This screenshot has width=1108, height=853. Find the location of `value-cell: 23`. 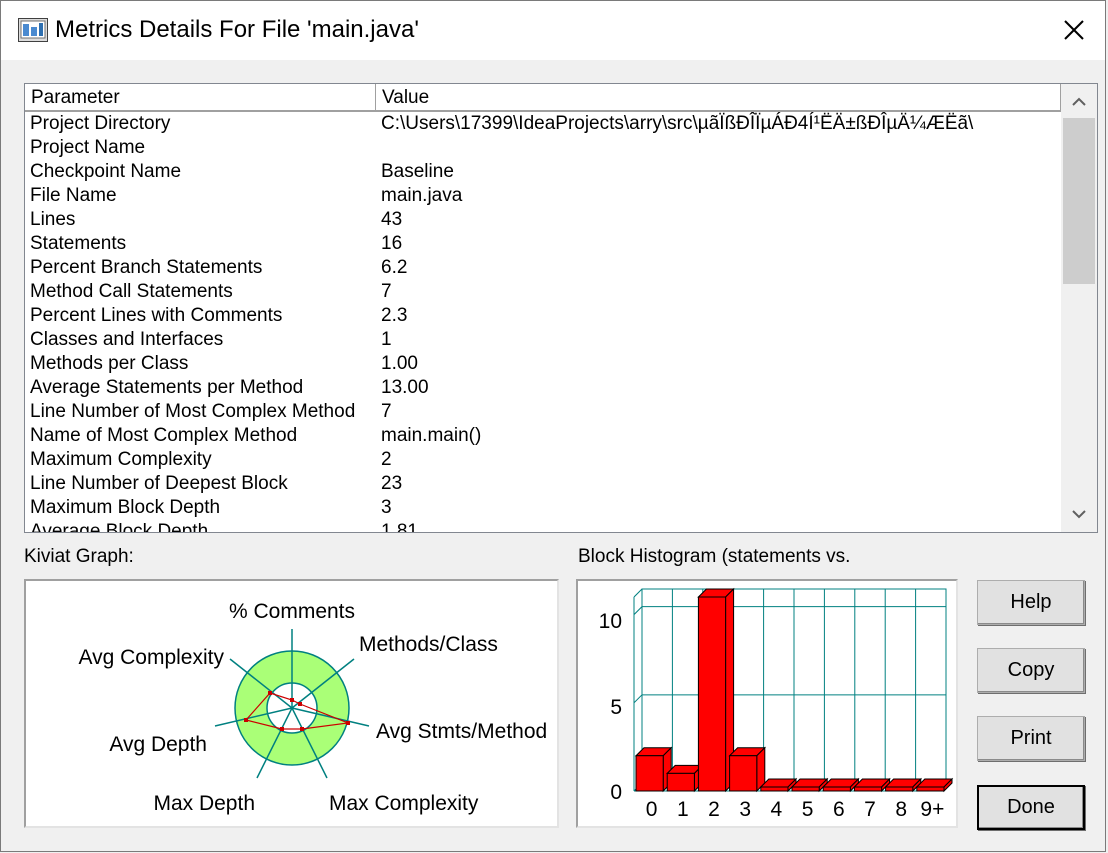

value-cell: 23 is located at coordinates (392, 483).